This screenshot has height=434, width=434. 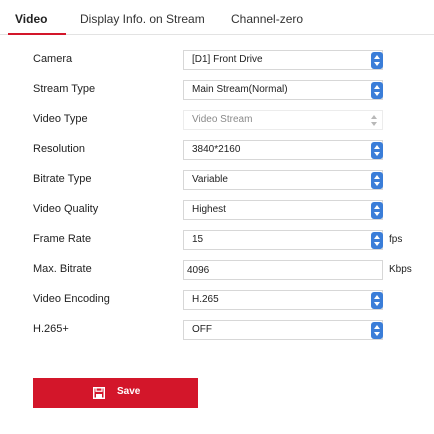 I want to click on bitrate-type-label: Bitrate Type, so click(x=62, y=179).